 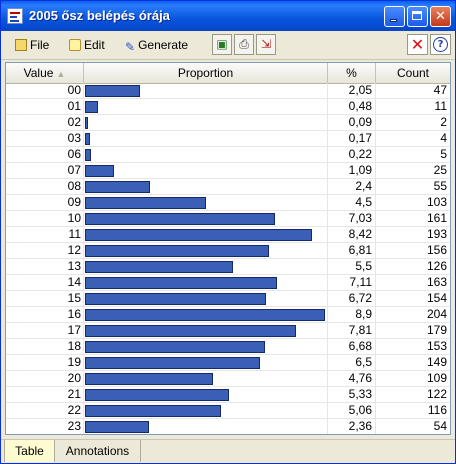 What do you see at coordinates (15, 16) in the screenshot?
I see `chart-window-icon` at bounding box center [15, 16].